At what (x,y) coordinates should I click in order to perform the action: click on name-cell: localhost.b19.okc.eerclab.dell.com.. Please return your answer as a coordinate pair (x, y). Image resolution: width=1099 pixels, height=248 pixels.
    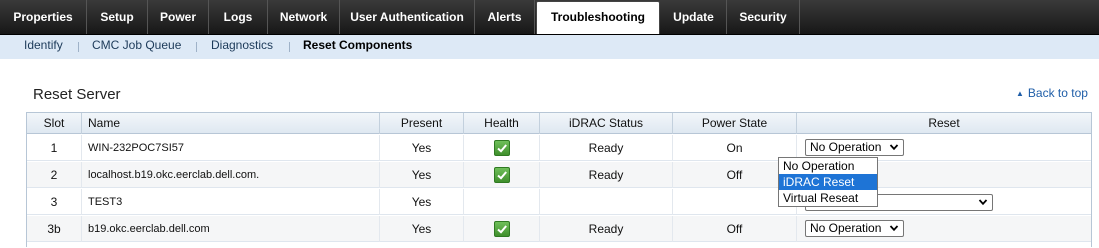
    Looking at the image, I should click on (231, 175).